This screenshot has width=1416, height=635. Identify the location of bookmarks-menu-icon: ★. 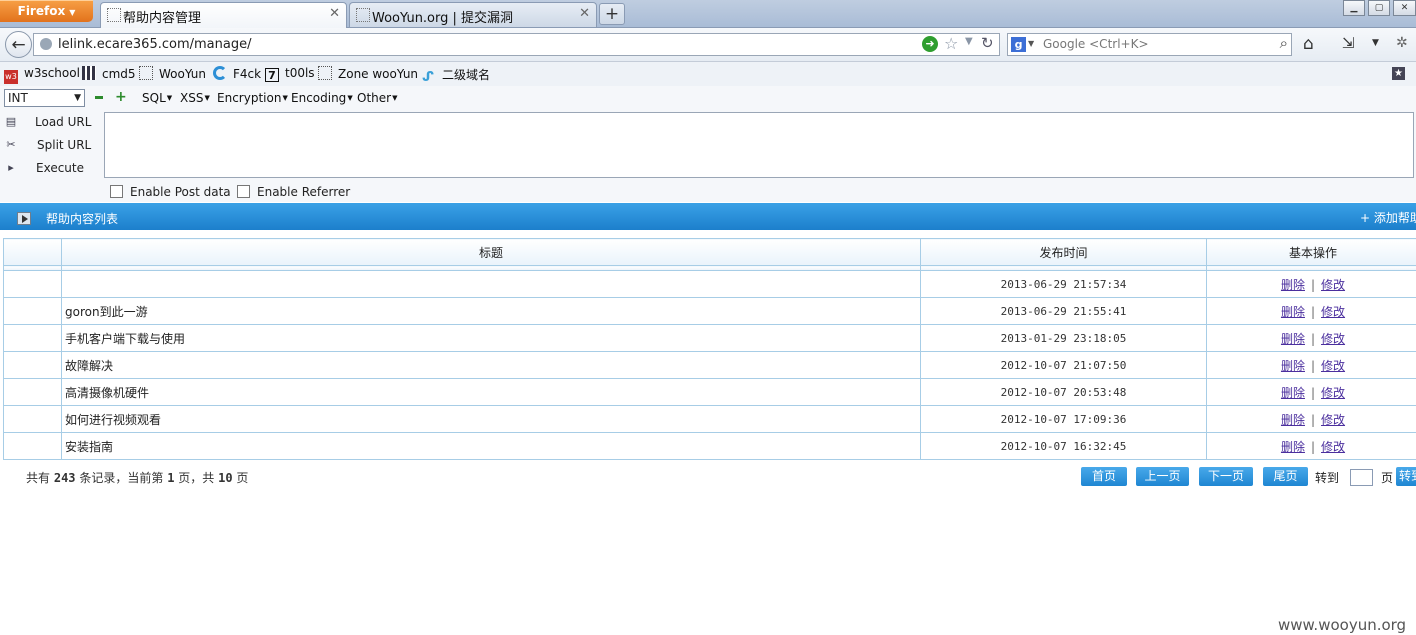
(1398, 73).